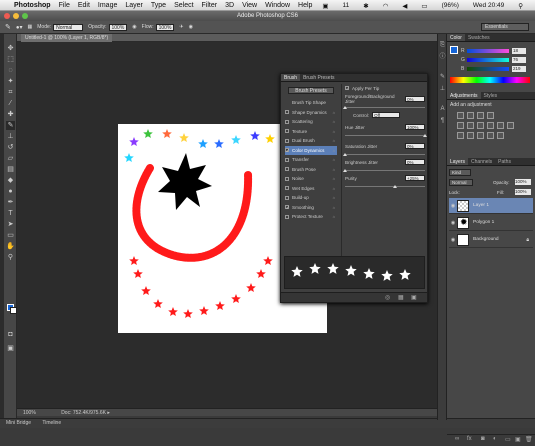 This screenshot has height=446, width=535. I want to click on blur-tool-icon: ◆, so click(10, 180).